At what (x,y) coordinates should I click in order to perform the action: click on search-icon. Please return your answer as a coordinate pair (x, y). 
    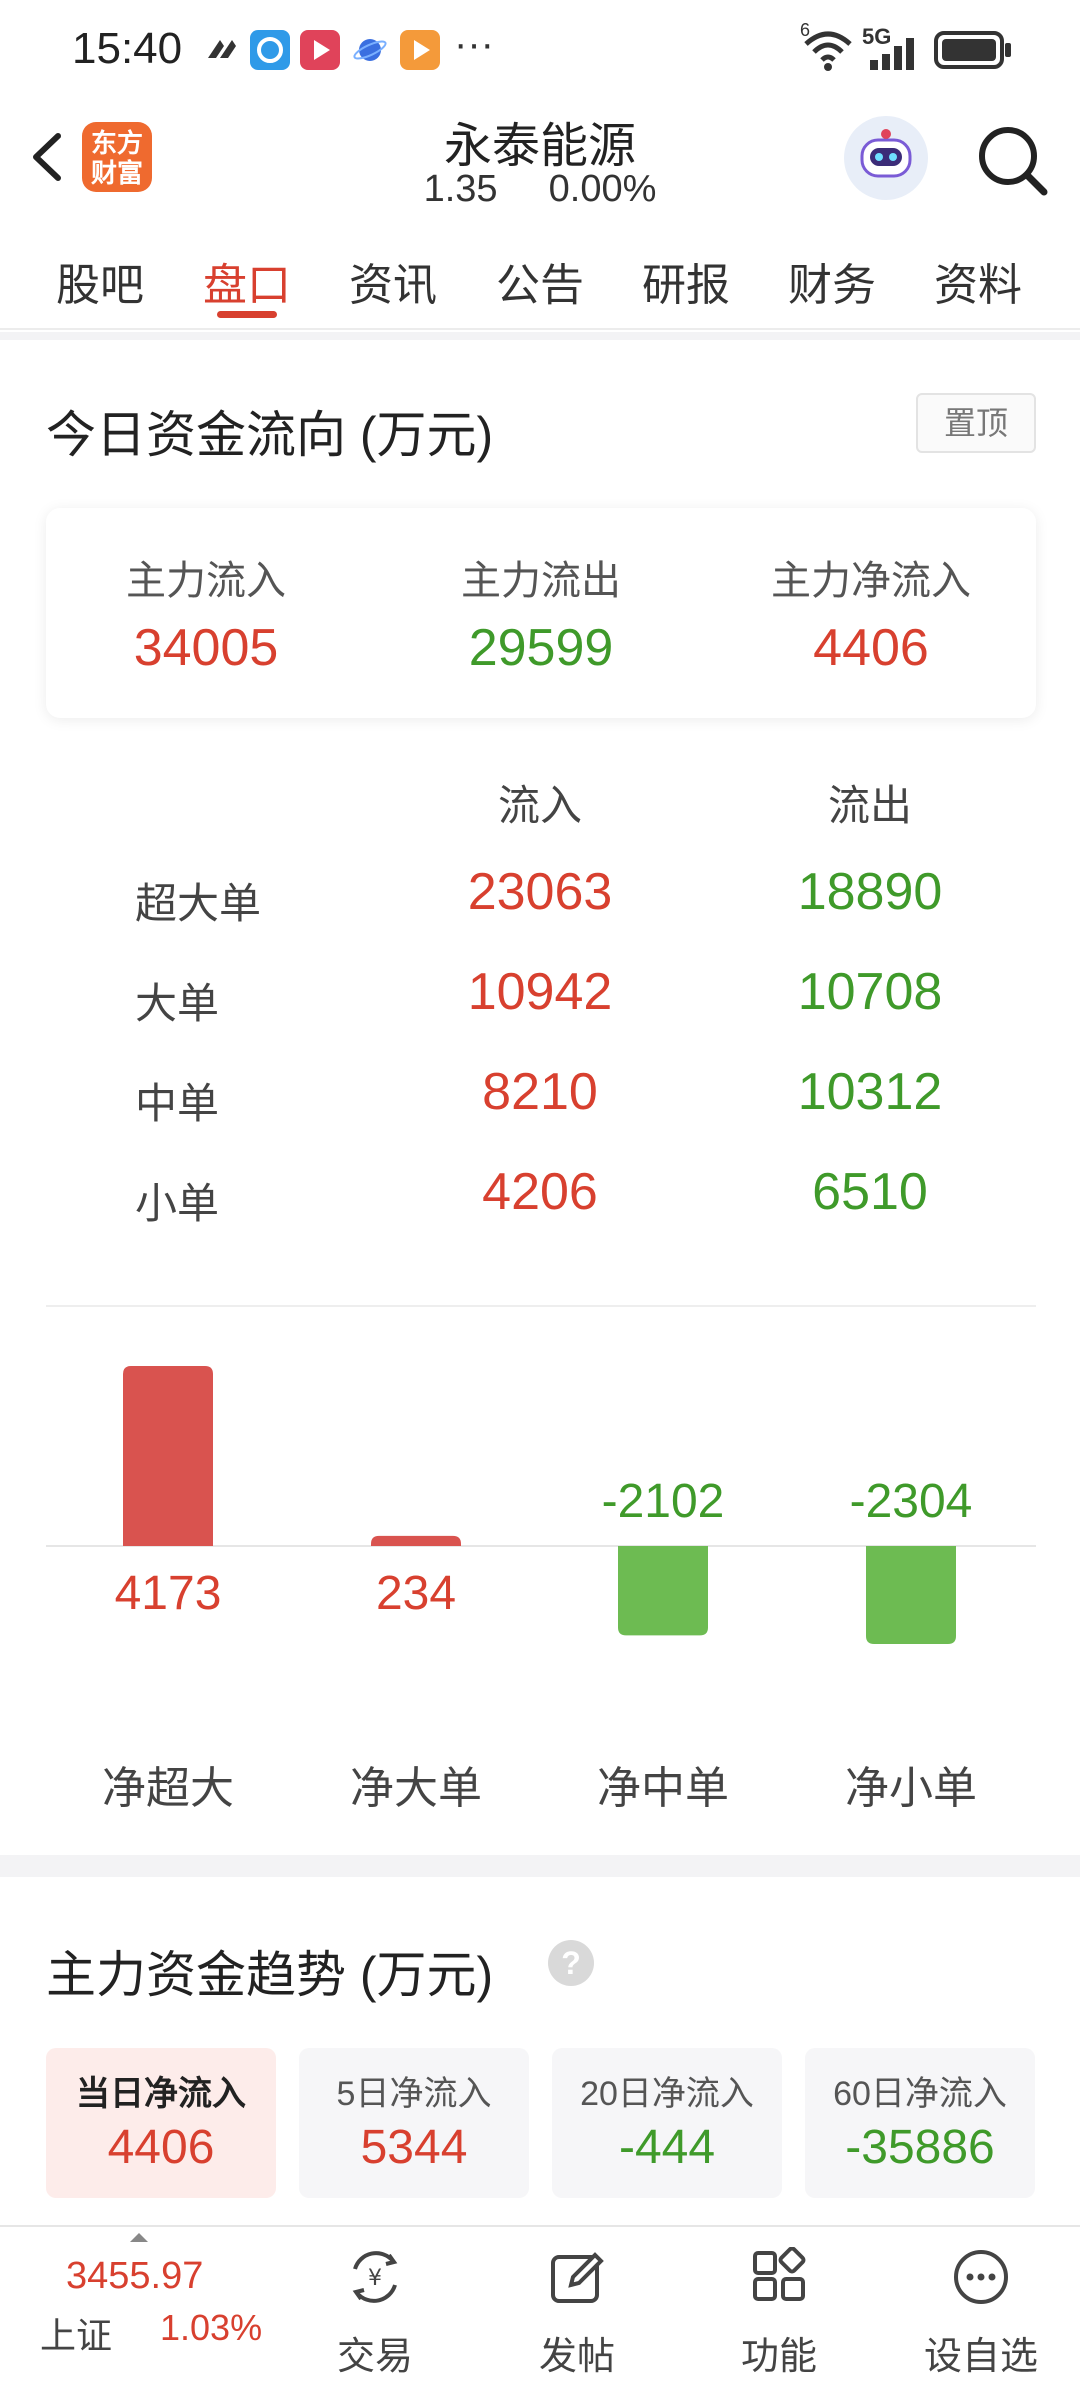
    Looking at the image, I should click on (1012, 160).